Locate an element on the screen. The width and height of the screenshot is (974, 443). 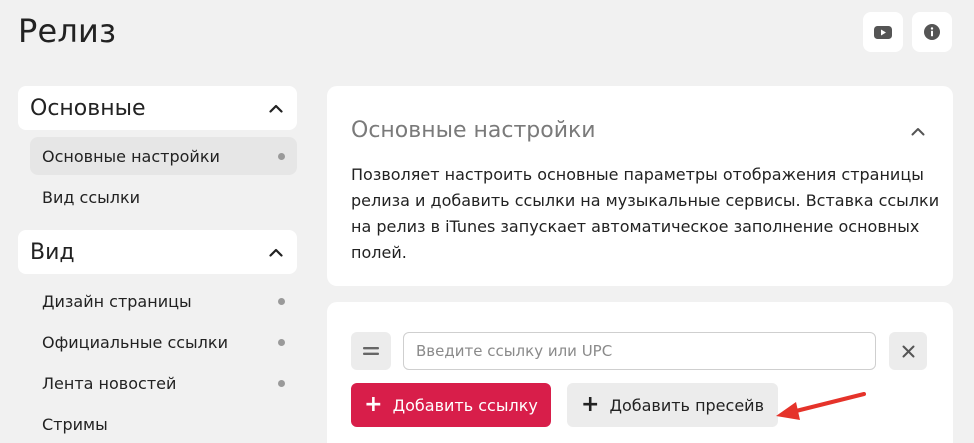
sidebar-item-label: Дизайн страницы is located at coordinates (117, 301).